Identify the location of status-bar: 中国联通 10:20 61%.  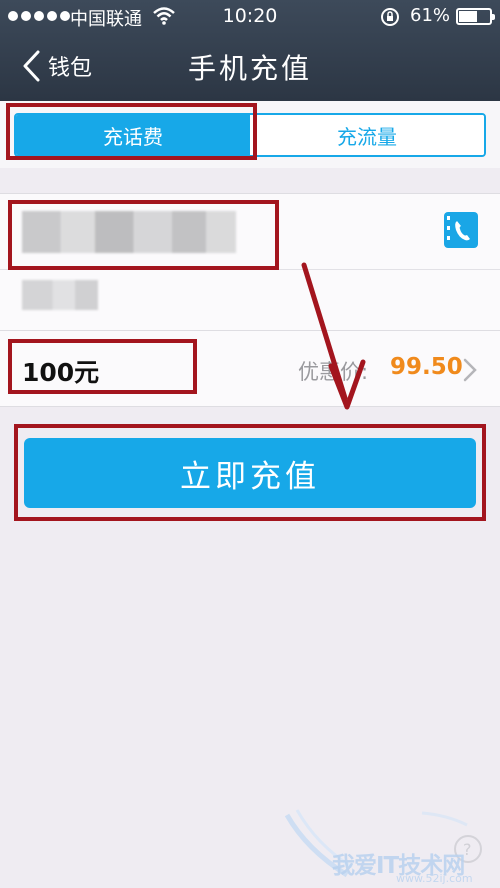
(250, 17).